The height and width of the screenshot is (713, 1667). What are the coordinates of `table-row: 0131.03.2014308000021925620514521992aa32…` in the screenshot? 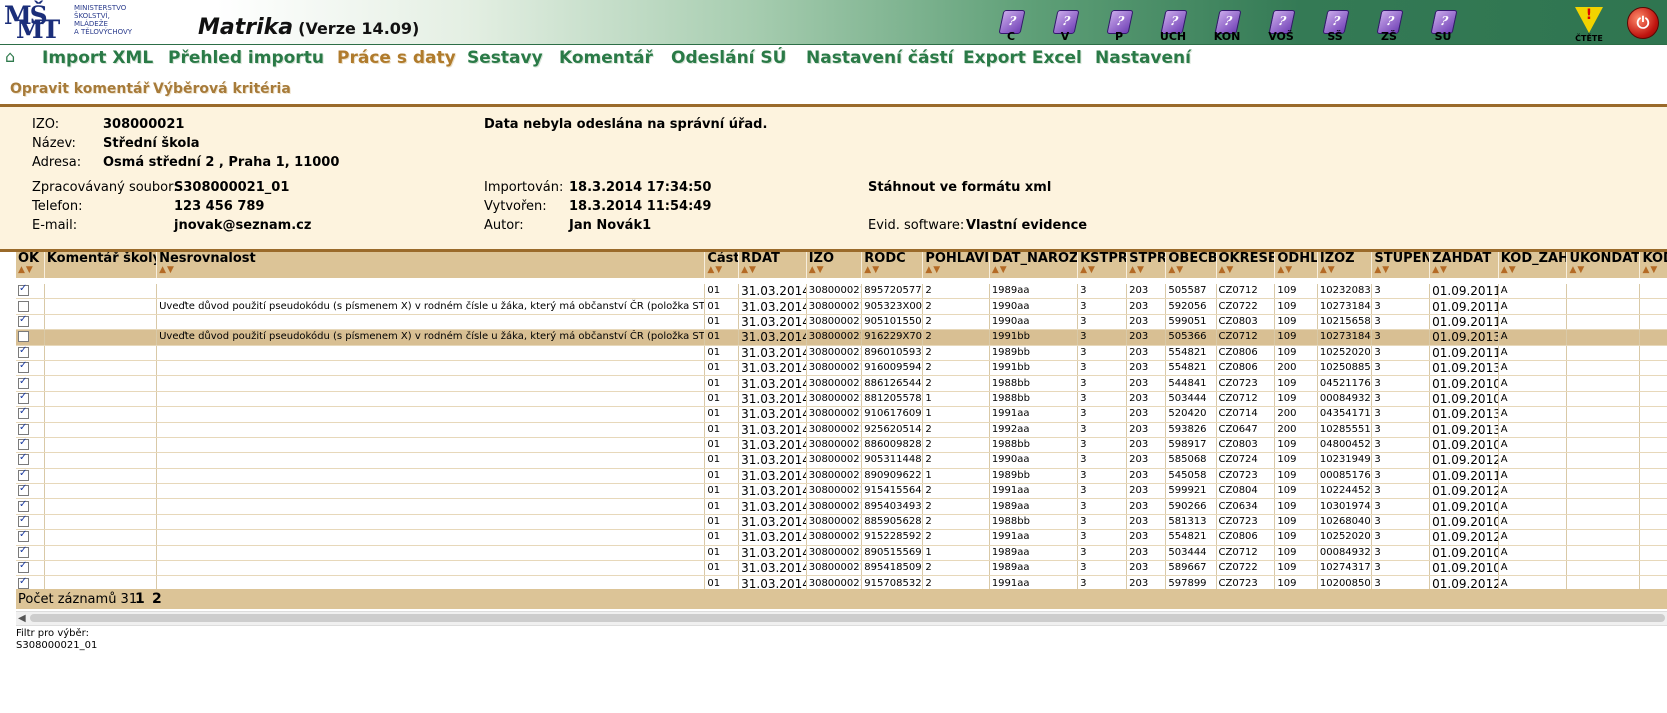 It's located at (841, 430).